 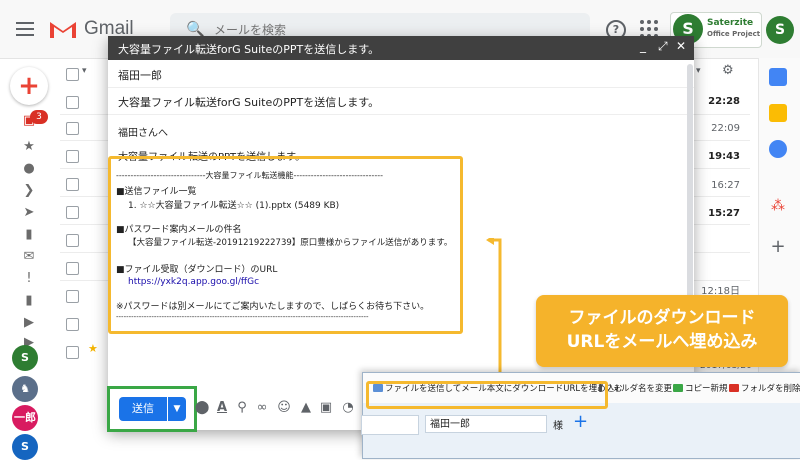 What do you see at coordinates (725, 128) in the screenshot?
I see `row-time: 22:09` at bounding box center [725, 128].